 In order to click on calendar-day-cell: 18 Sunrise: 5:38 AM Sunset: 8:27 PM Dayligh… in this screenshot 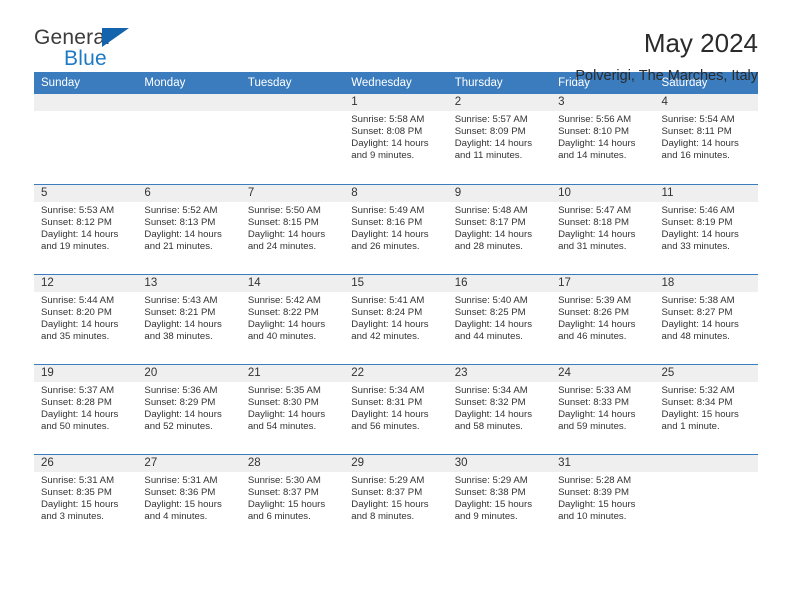, I will do `click(706, 318)`.